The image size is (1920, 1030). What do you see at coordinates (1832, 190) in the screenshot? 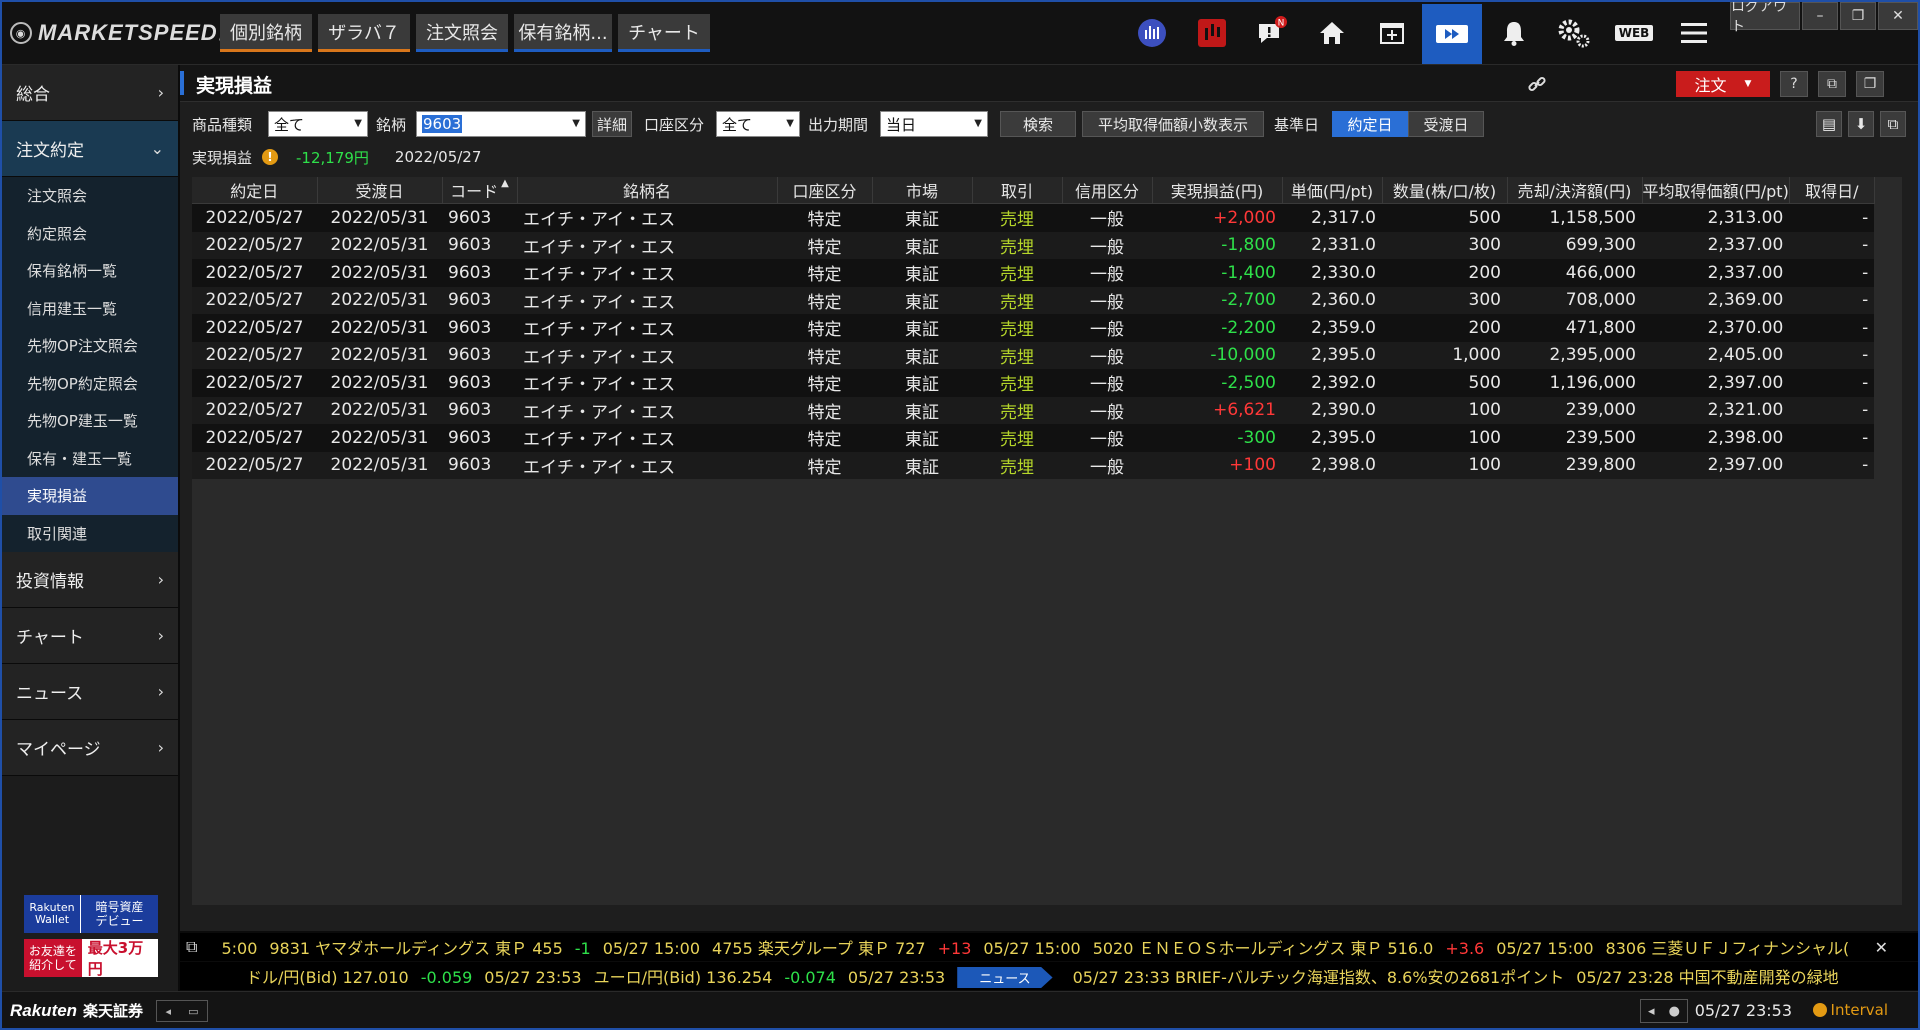
I see `col-acquire-date: 取得日/` at bounding box center [1832, 190].